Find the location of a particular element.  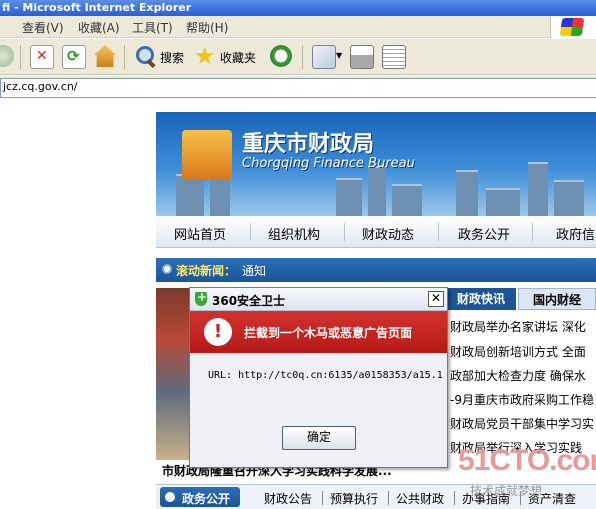

tab-finance-express: 财政快讯 is located at coordinates (481, 299).